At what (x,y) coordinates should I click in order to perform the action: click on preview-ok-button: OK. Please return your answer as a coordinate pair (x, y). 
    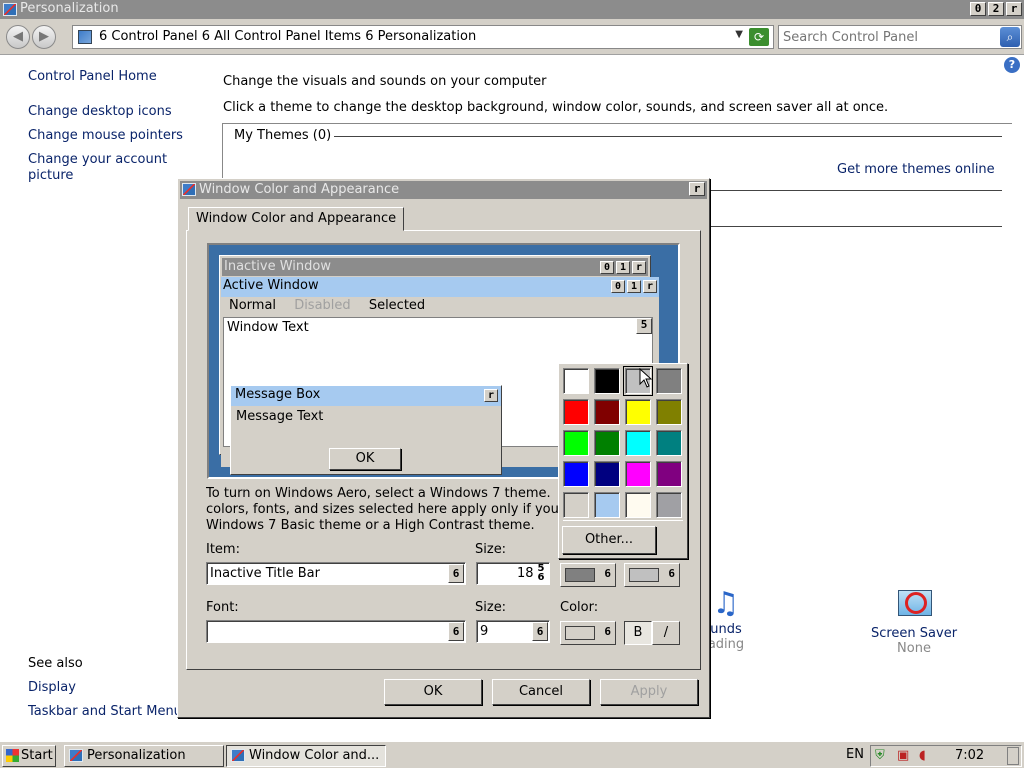
    Looking at the image, I should click on (365, 459).